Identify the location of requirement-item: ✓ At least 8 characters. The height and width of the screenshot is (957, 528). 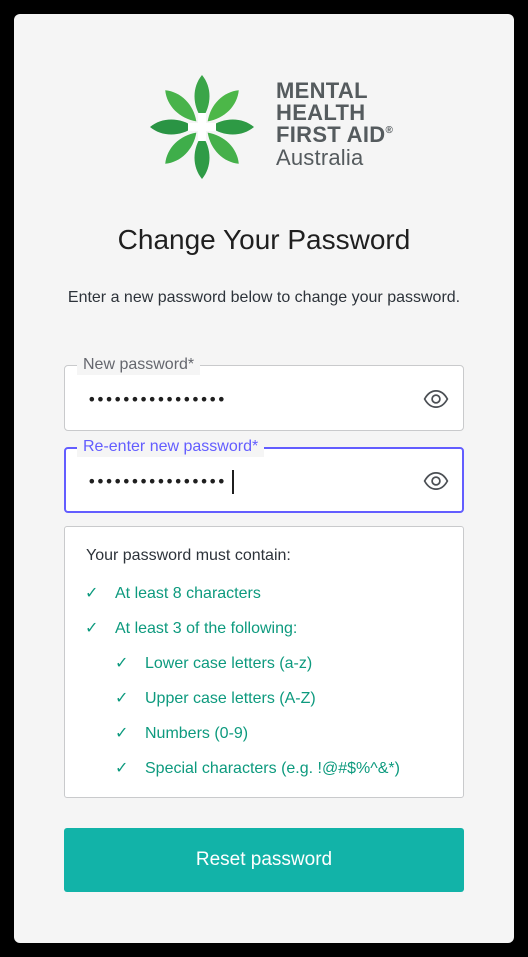
(173, 593).